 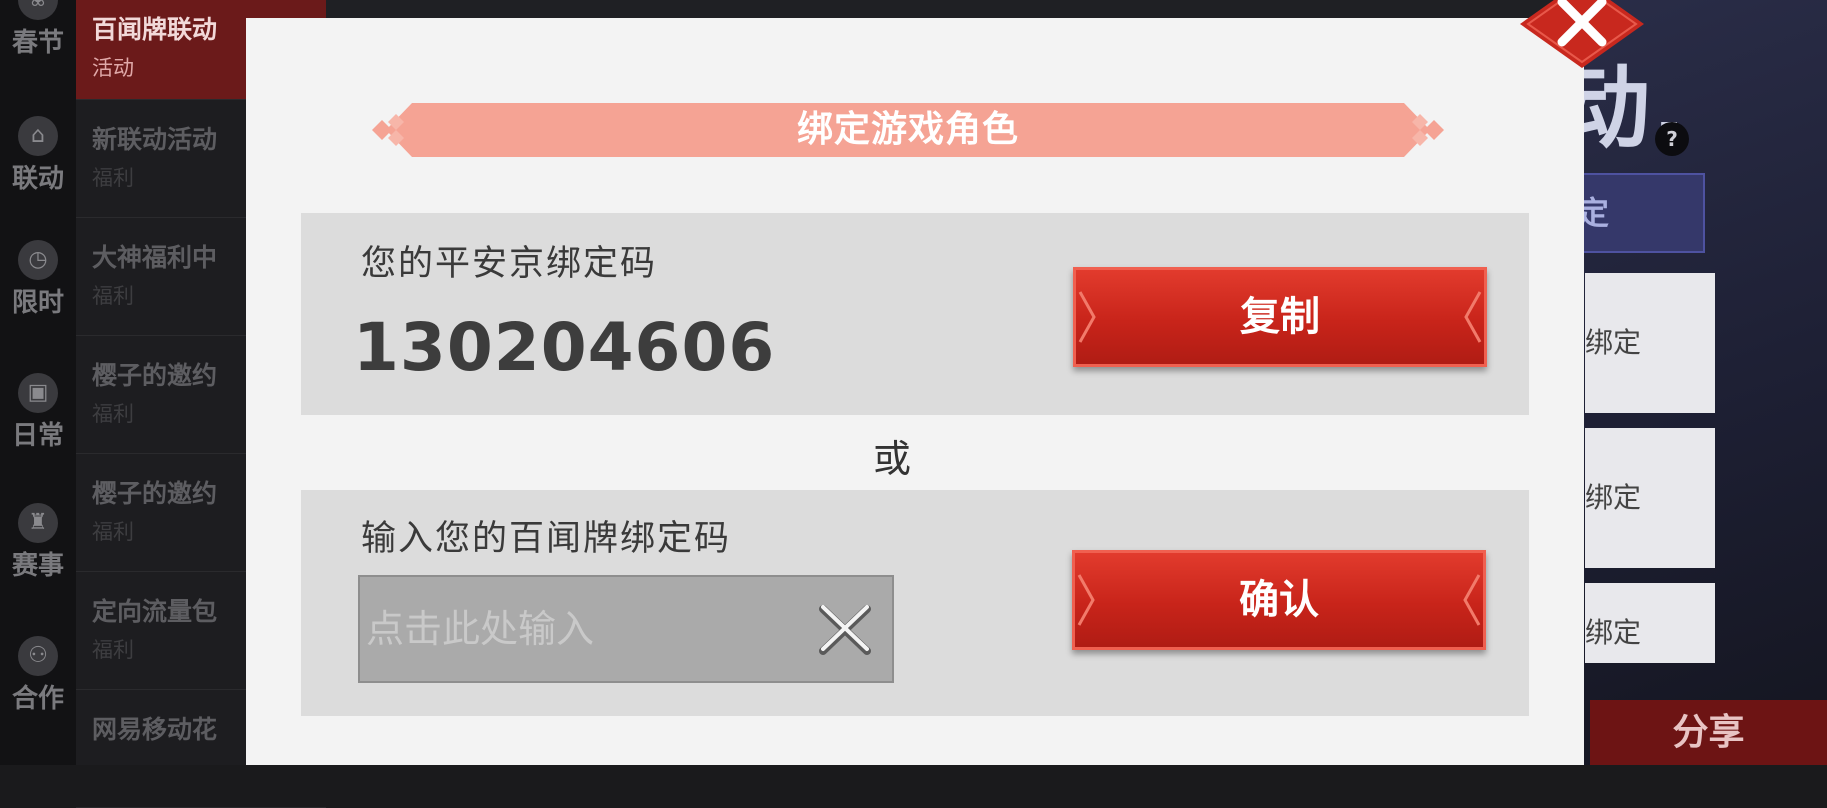 What do you see at coordinates (1640, 213) in the screenshot?
I see `background-bind-button: 定` at bounding box center [1640, 213].